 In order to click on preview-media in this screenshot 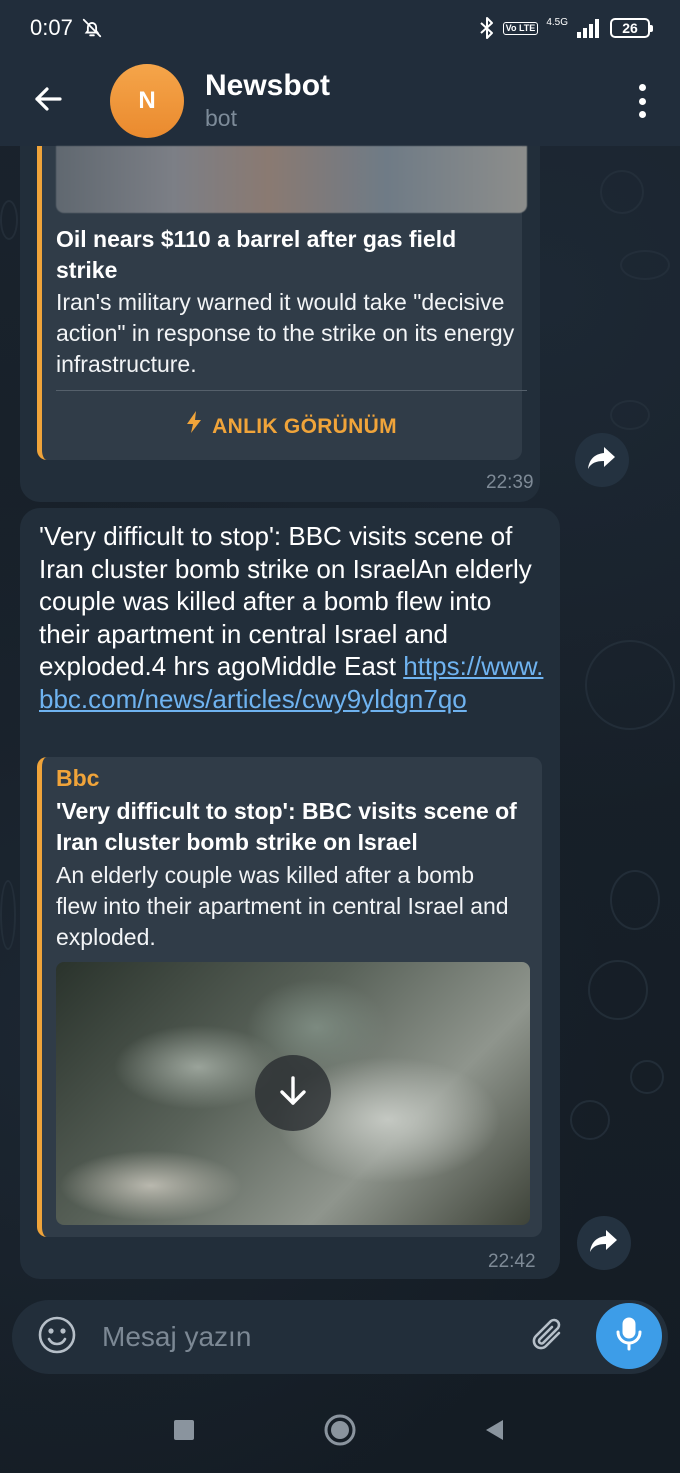, I will do `click(293, 1093)`.